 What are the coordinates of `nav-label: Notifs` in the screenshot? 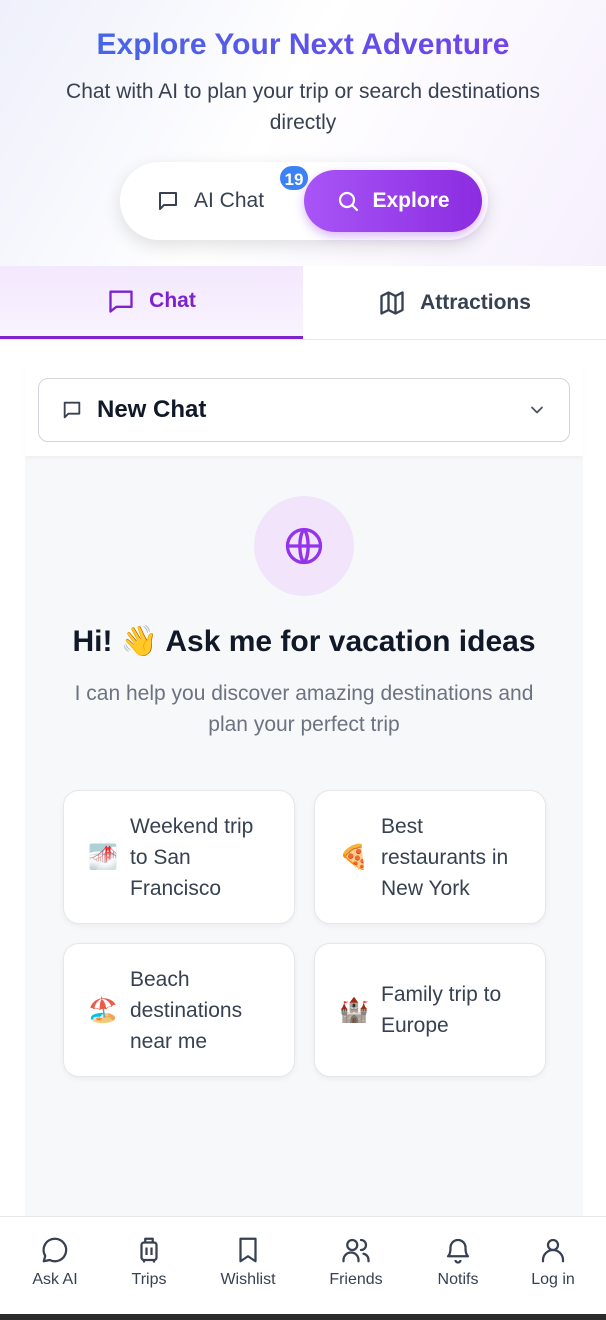 It's located at (458, 1279).